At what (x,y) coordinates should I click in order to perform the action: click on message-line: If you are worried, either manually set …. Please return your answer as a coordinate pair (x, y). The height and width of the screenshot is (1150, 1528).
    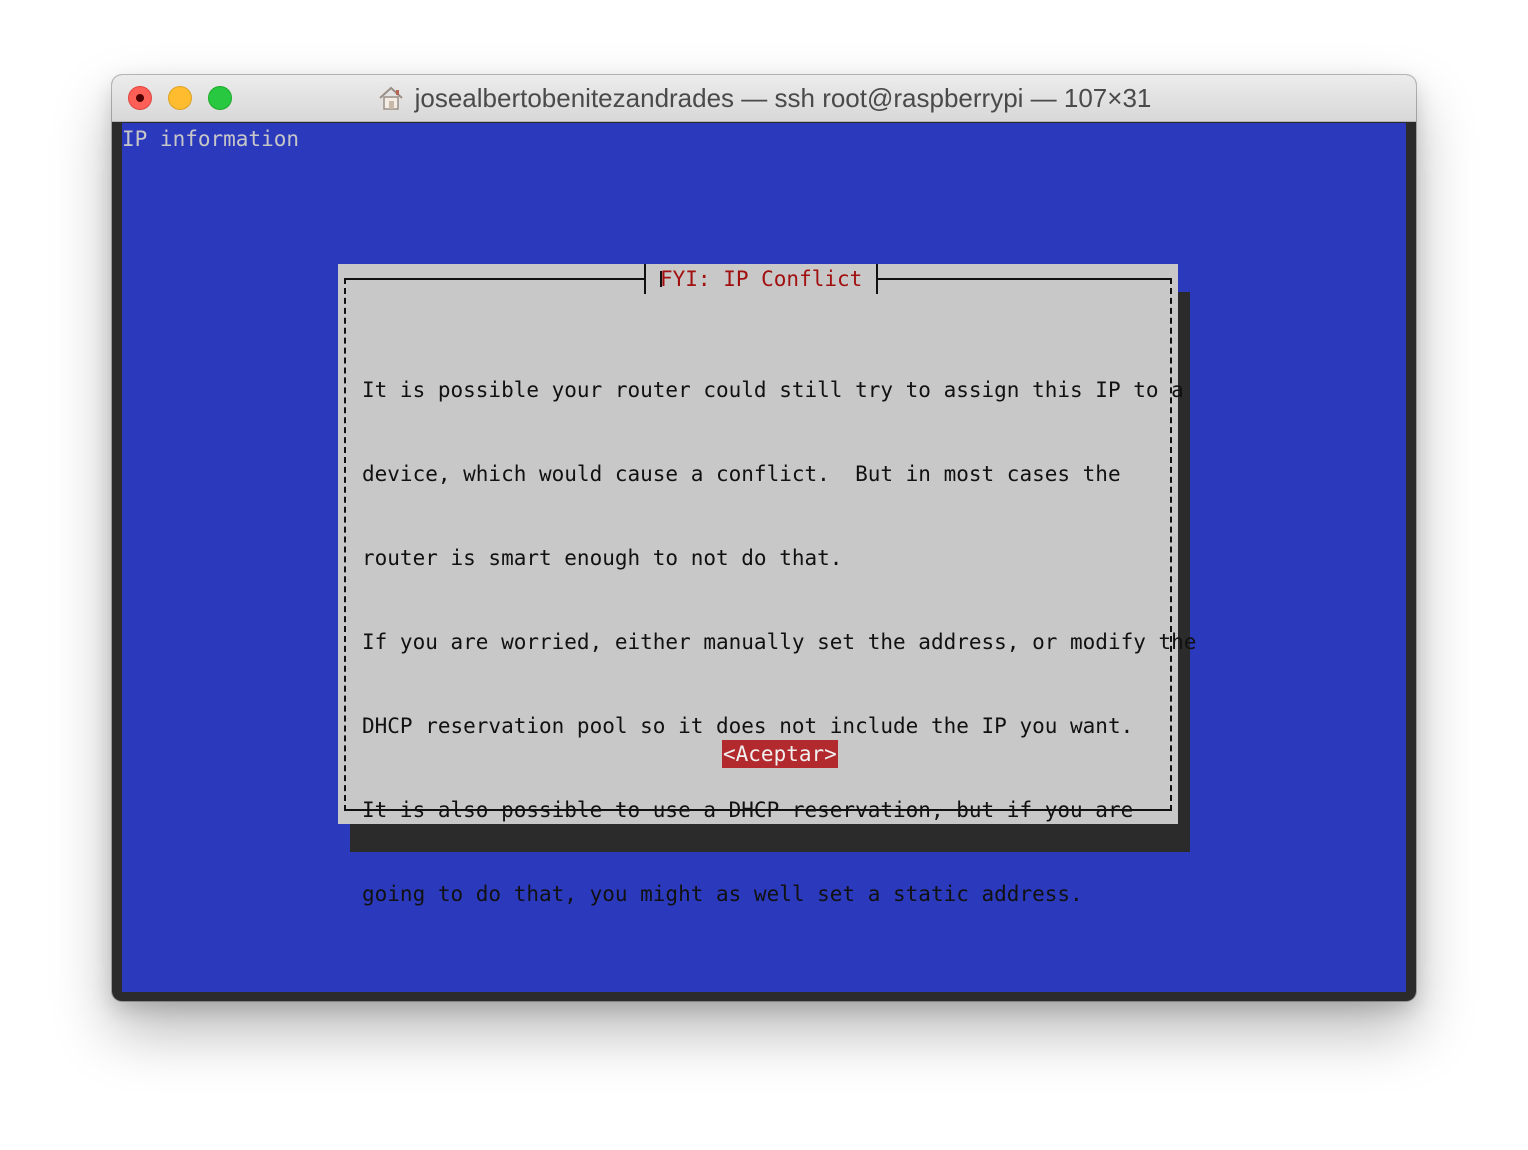
    Looking at the image, I should click on (779, 642).